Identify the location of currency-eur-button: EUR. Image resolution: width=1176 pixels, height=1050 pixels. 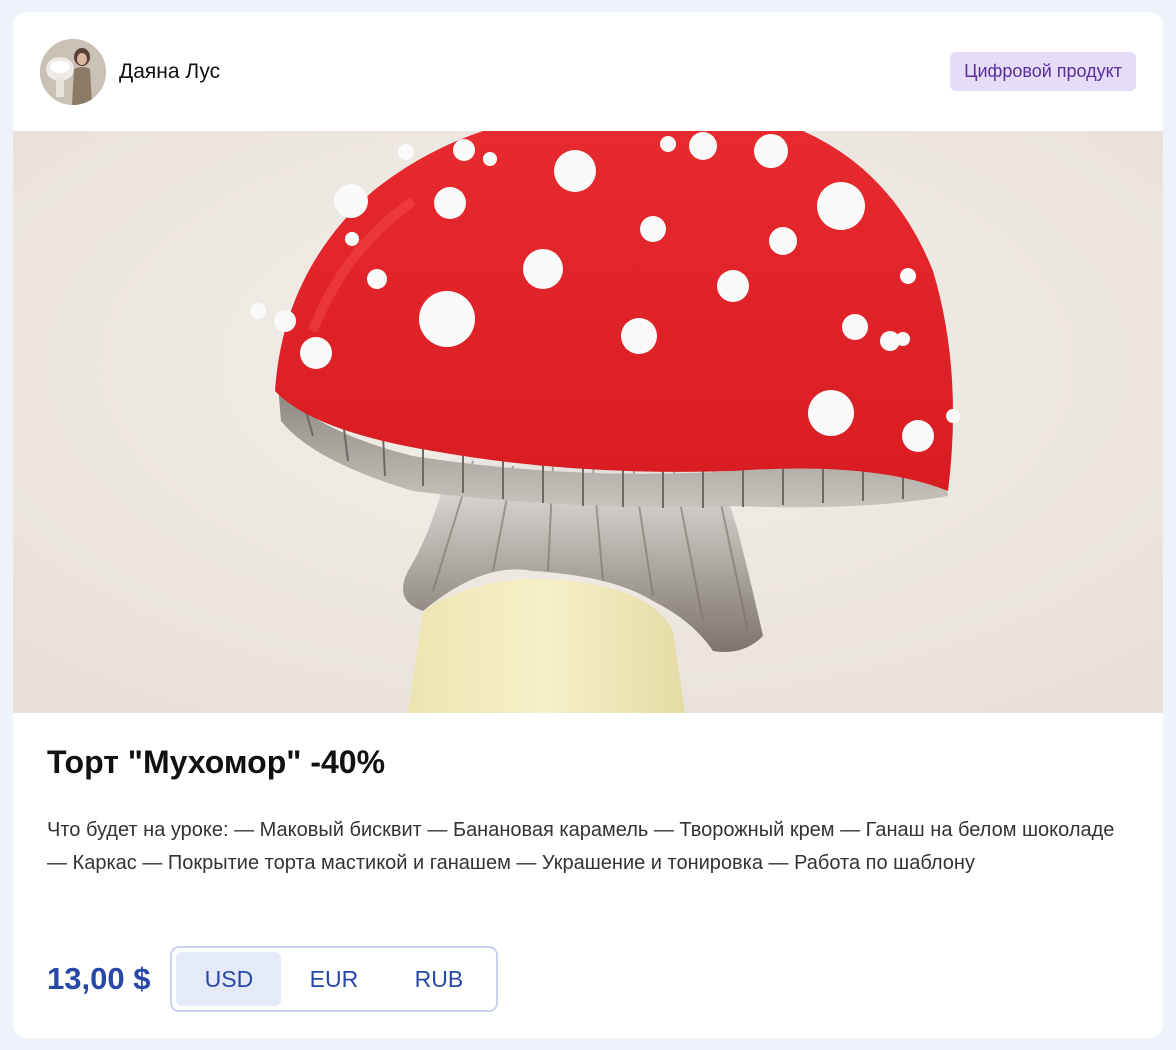
(333, 979).